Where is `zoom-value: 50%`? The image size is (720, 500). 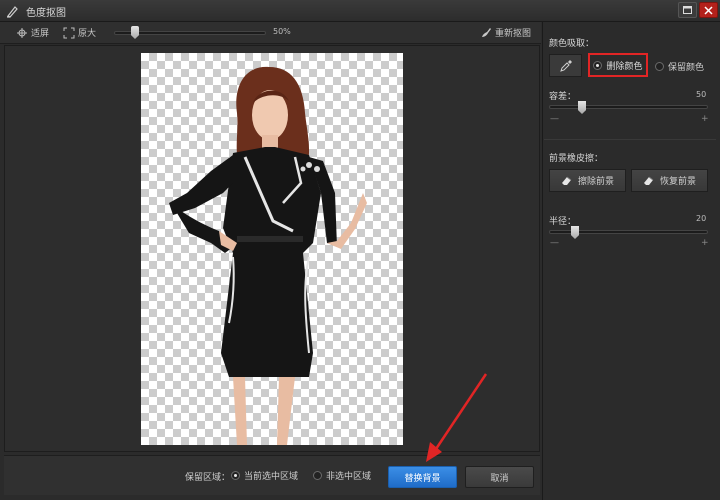 zoom-value: 50% is located at coordinates (282, 31).